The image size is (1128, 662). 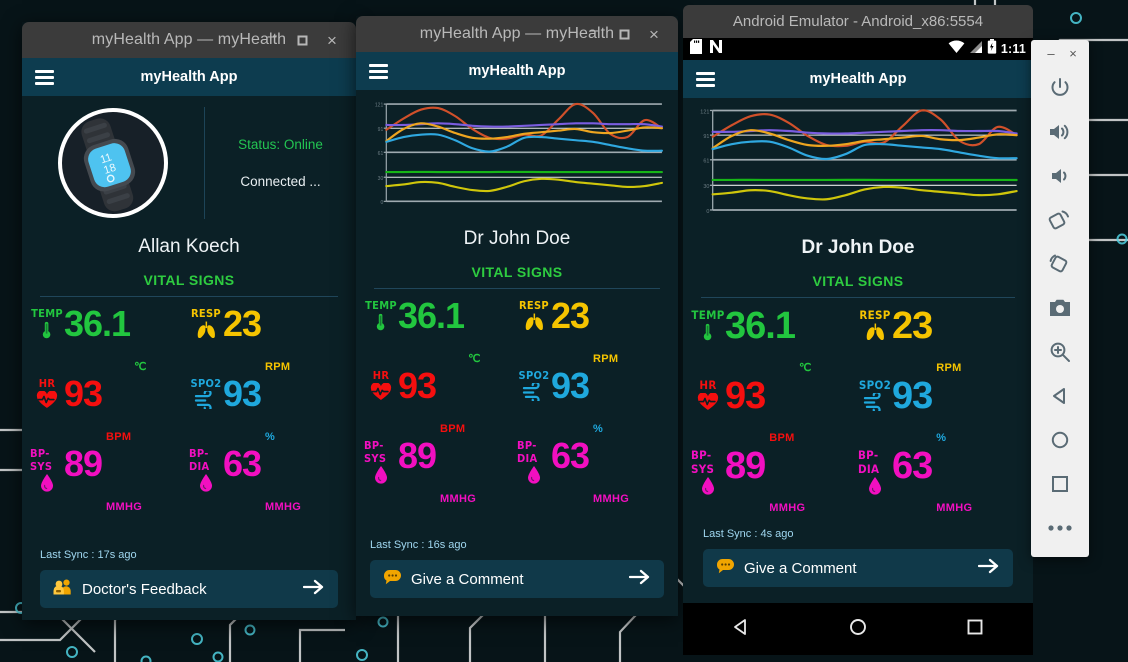 I want to click on overview-icon, so click(x=1060, y=484).